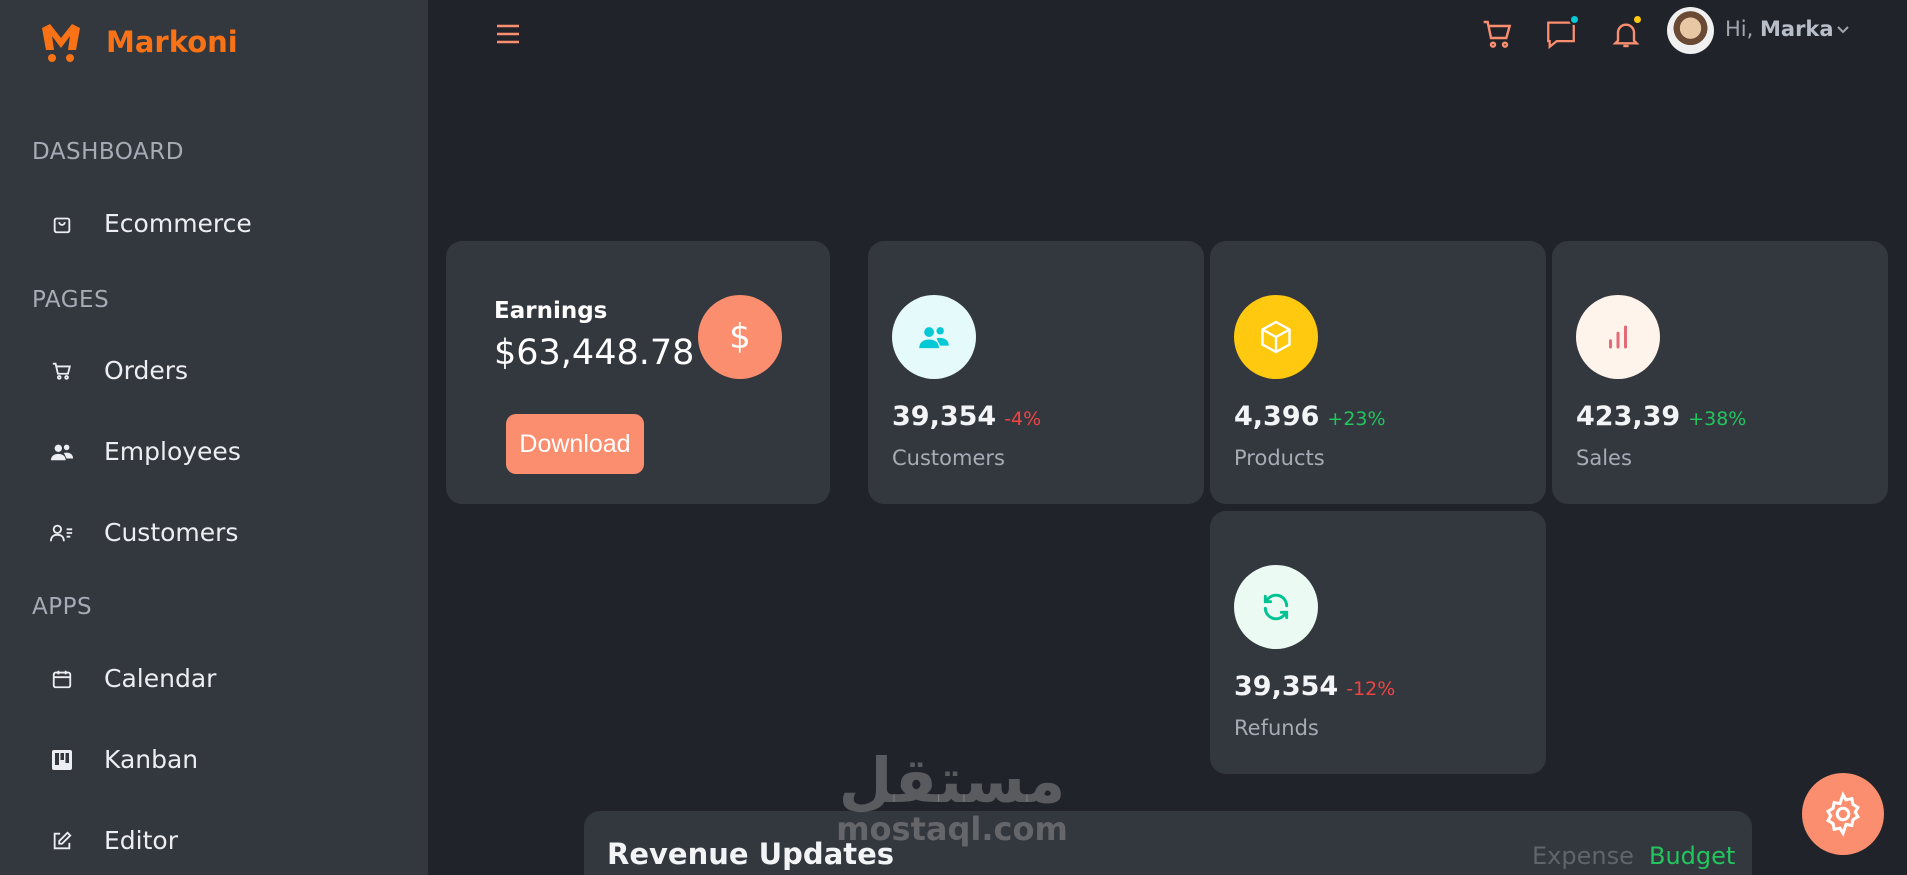 This screenshot has height=875, width=1907. What do you see at coordinates (1310, 416) in the screenshot?
I see `stat-value: 4,396 +23%` at bounding box center [1310, 416].